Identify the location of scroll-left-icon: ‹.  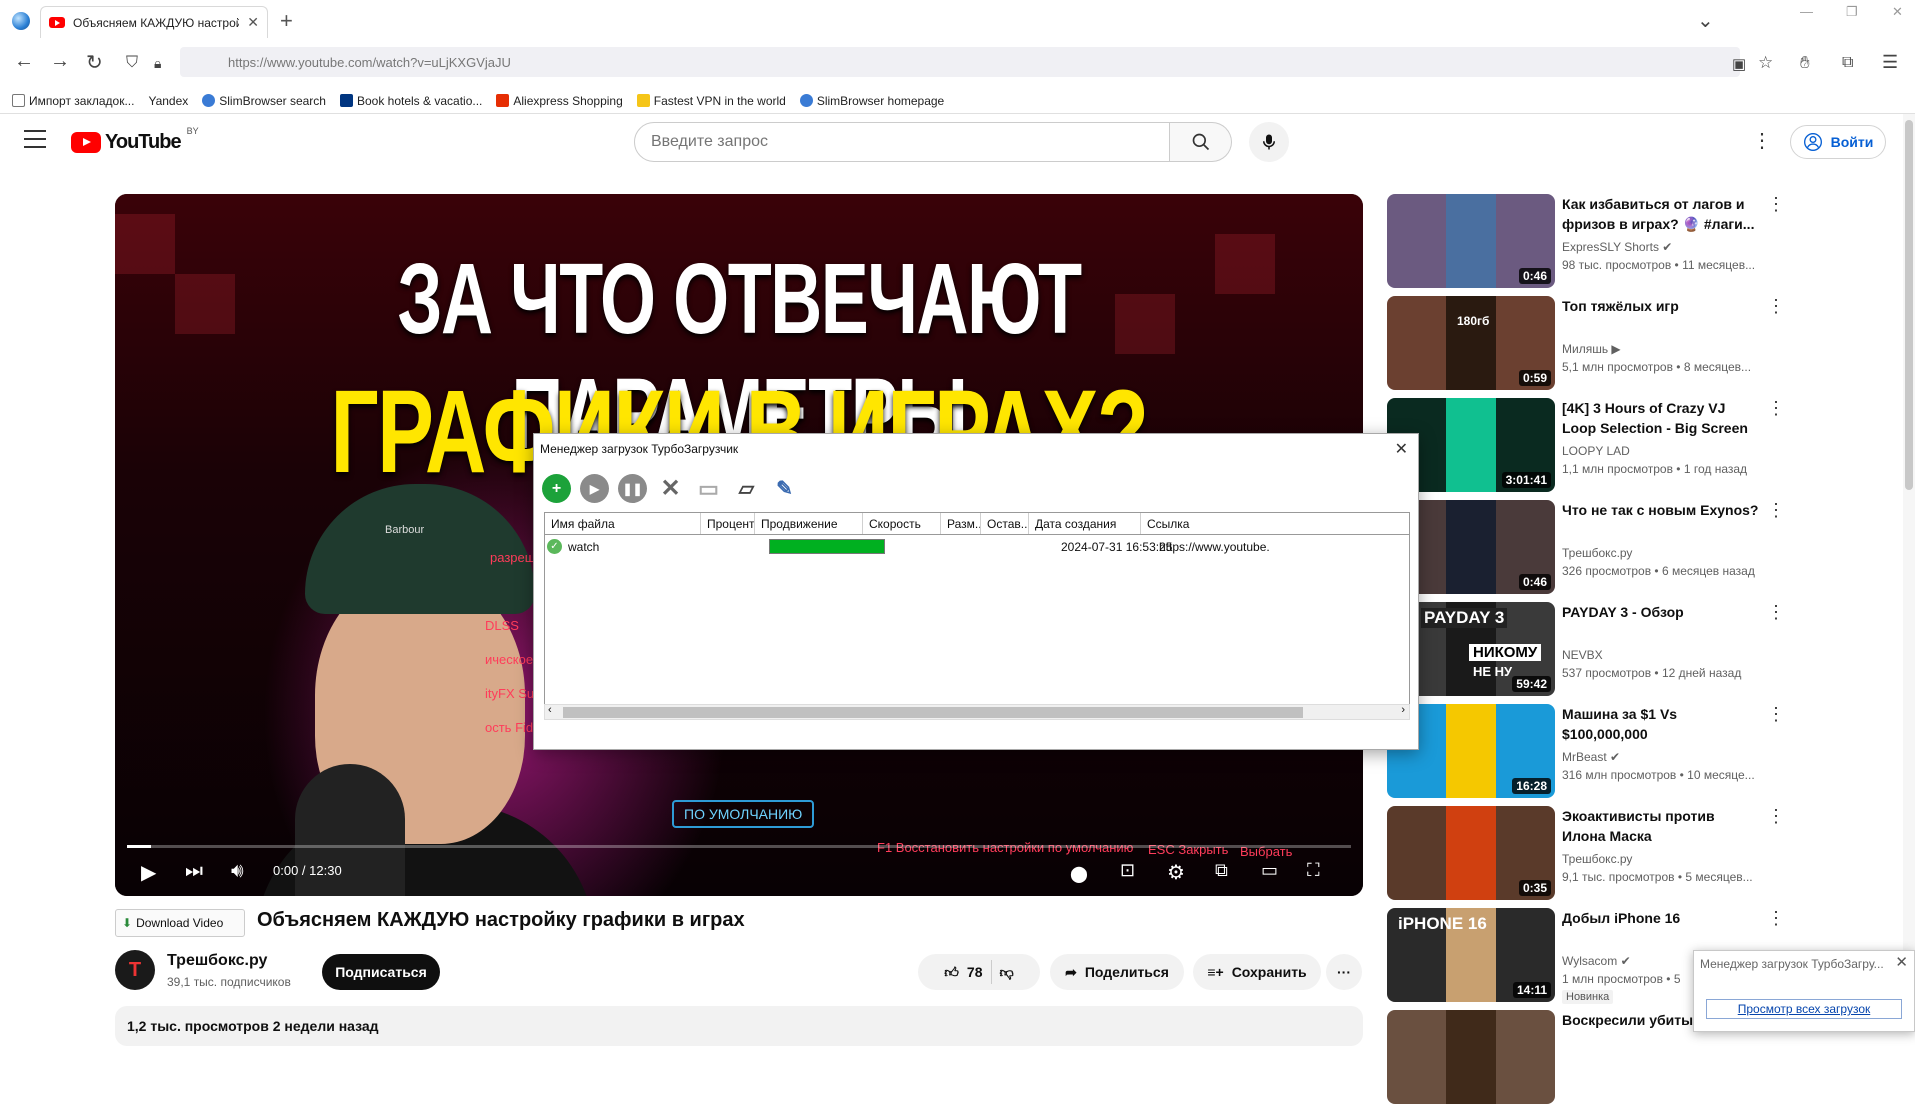
(550, 710).